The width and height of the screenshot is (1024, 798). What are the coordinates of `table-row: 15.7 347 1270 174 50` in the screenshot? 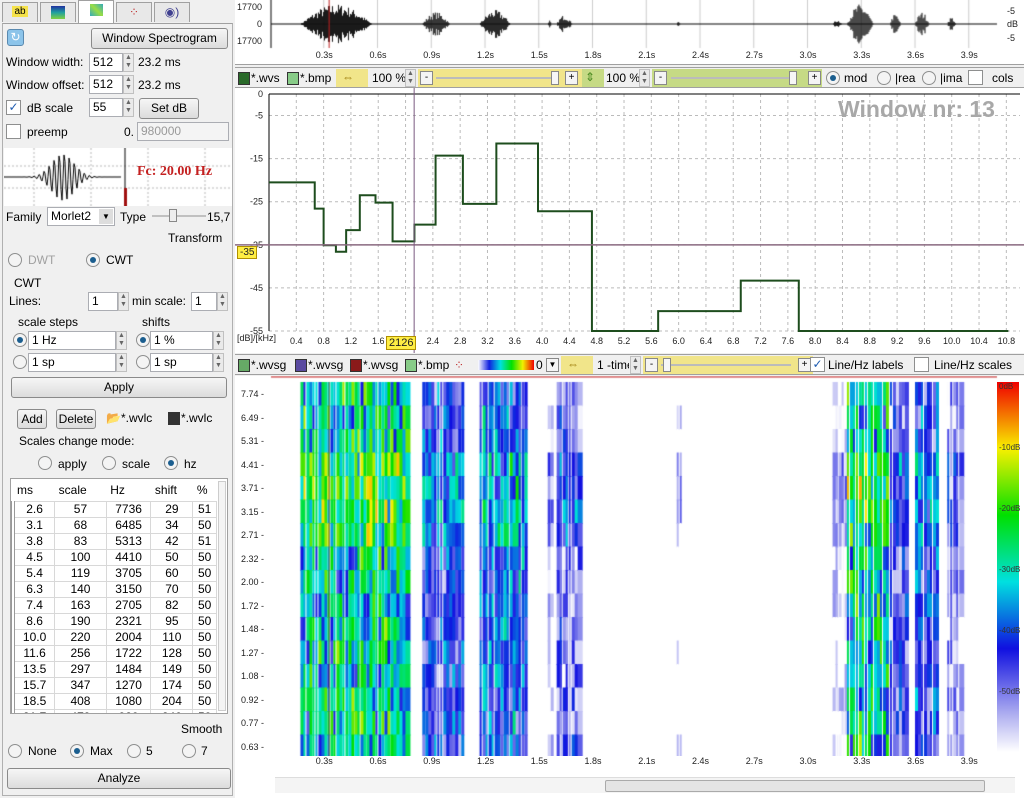 It's located at (114, 685).